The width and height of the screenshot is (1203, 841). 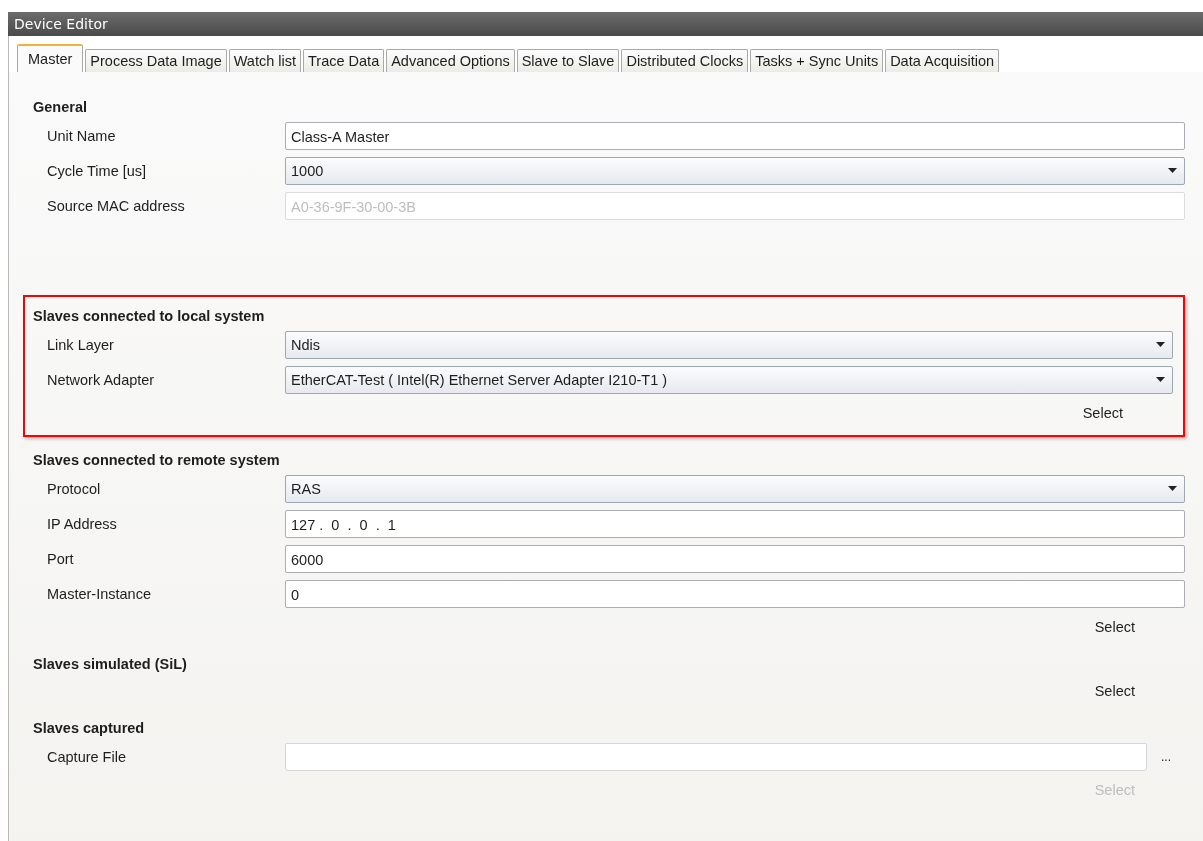 I want to click on section-heading: Slaves connected to local system, so click(x=149, y=316).